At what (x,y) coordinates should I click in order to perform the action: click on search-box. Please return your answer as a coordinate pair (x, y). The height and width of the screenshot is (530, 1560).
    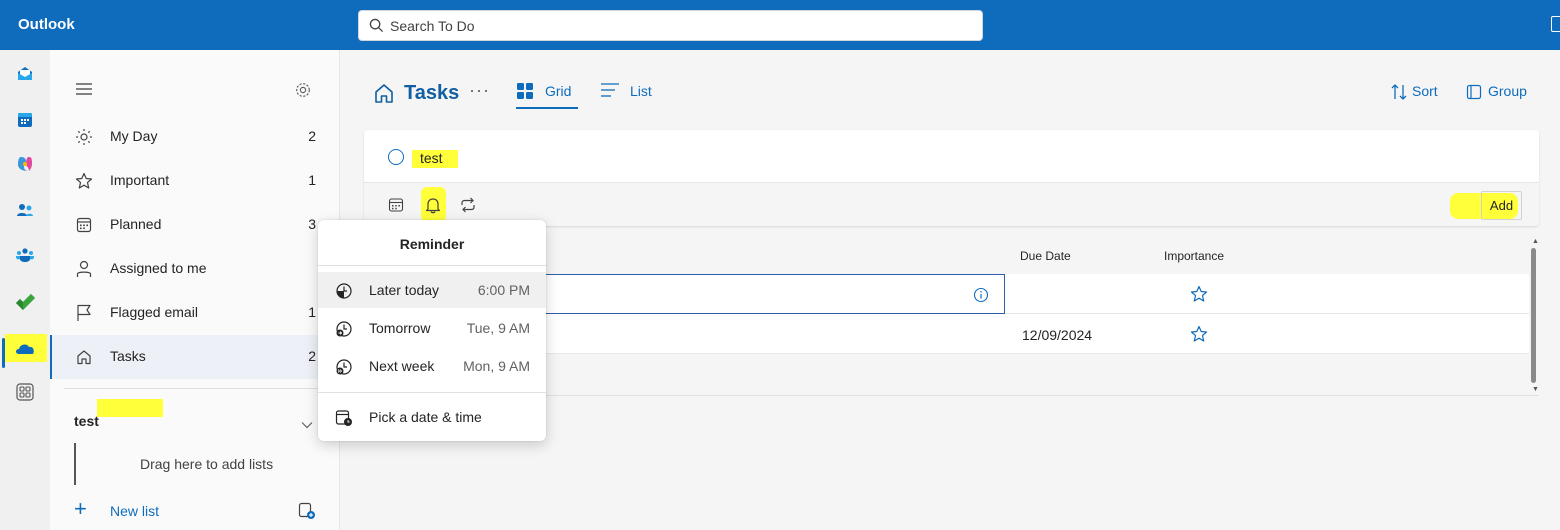
    Looking at the image, I should click on (670, 25).